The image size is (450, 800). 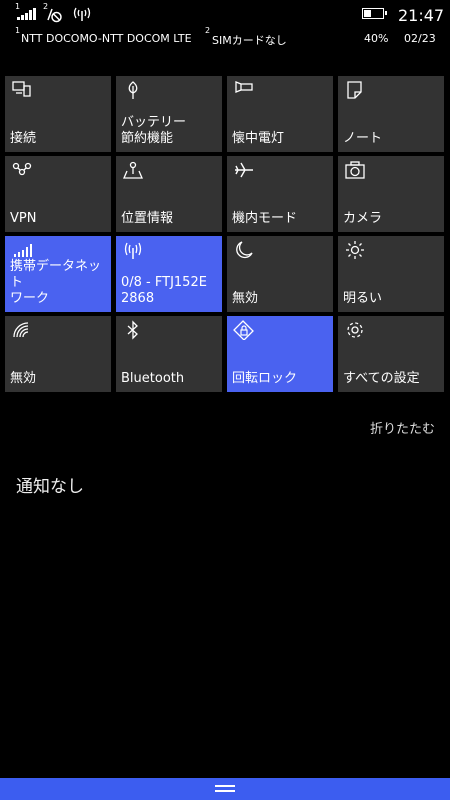 I want to click on tile-label: ノート, so click(x=363, y=138).